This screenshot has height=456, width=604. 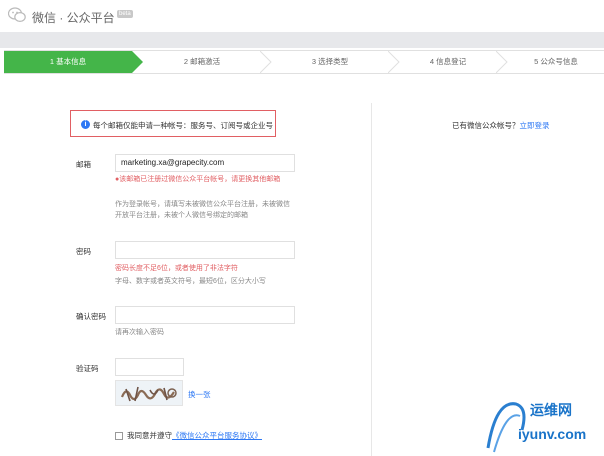 I want to click on confirm-password-hint: 请再次输入密码, so click(x=139, y=332).